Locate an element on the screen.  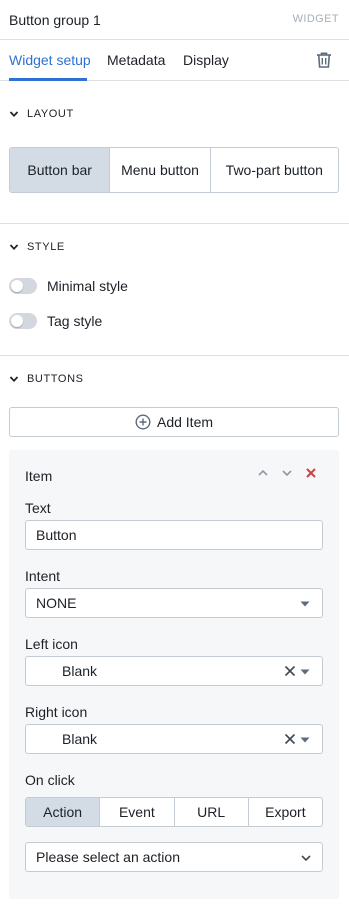
on-click-option-event: Event is located at coordinates (137, 812).